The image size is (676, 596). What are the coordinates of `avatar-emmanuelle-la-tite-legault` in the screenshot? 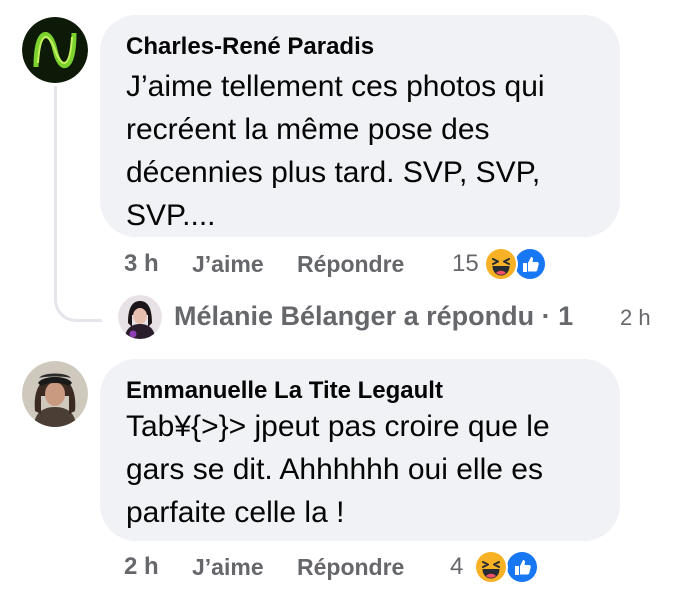 It's located at (55, 394).